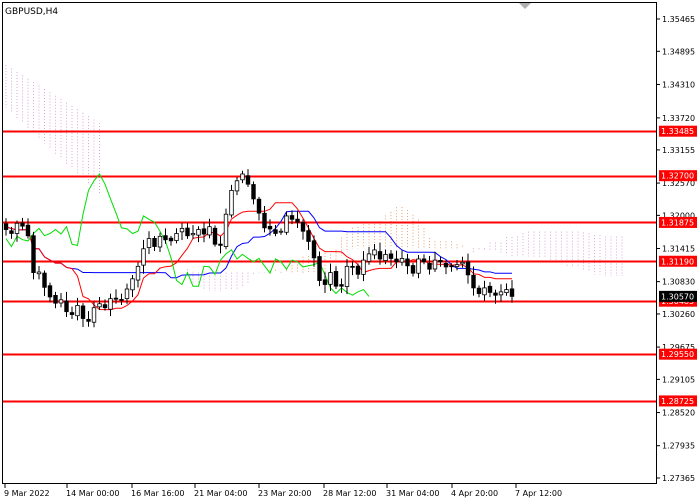 The height and width of the screenshot is (504, 700). I want to click on level-badge-text: 1.33485, so click(677, 131).